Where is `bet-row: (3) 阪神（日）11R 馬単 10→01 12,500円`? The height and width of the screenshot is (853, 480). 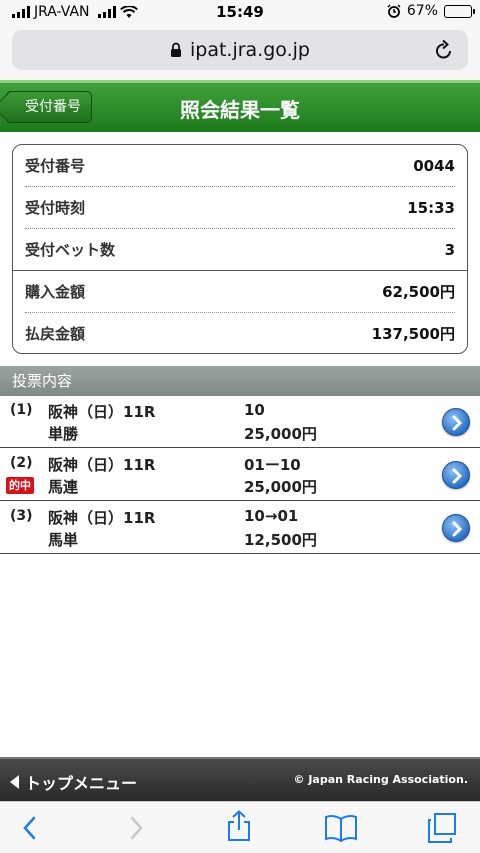
bet-row: (3) 阪神（日）11R 馬単 10→01 12,500円 is located at coordinates (240, 528).